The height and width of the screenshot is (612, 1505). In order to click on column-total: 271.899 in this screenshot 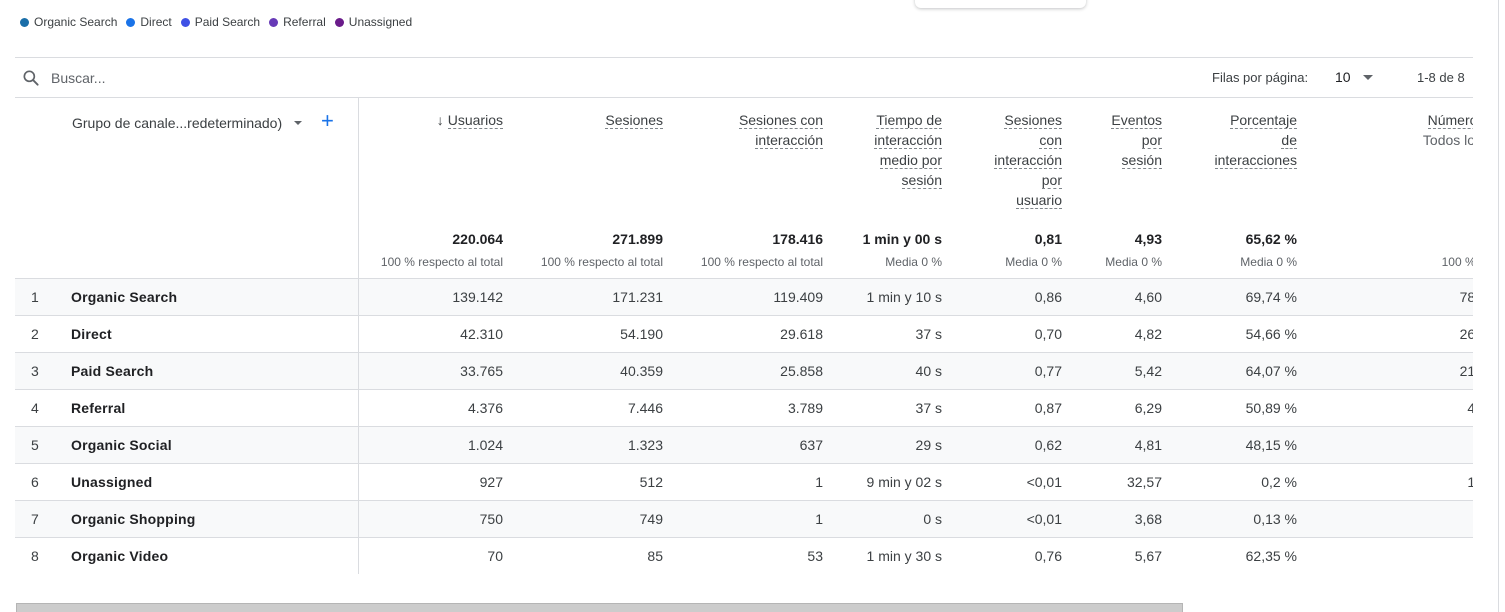, I will do `click(637, 239)`.